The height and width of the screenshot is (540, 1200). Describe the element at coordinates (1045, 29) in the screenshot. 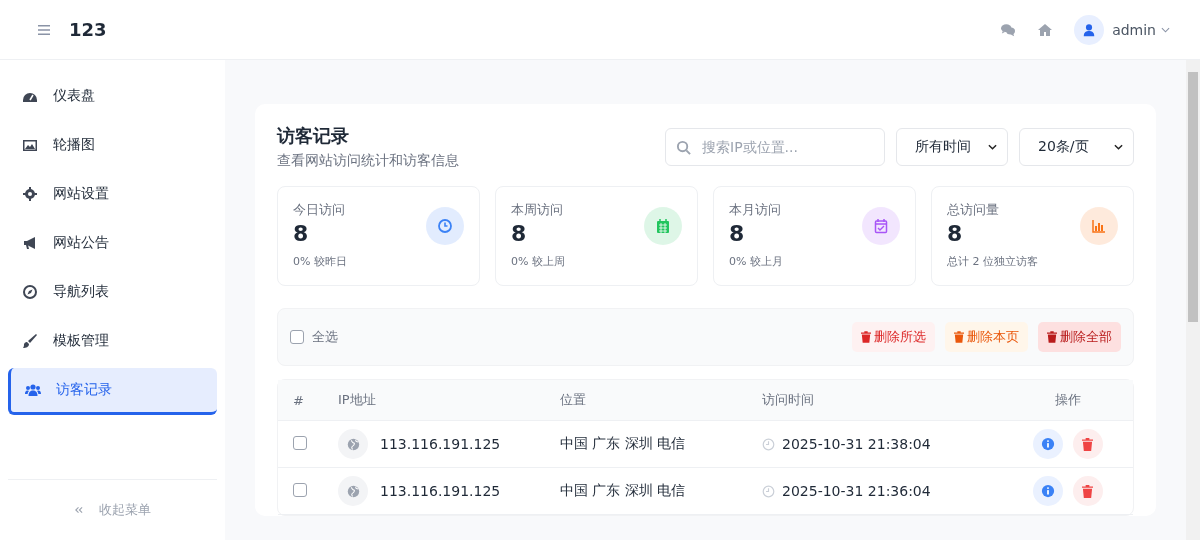

I see `home-icon` at that location.